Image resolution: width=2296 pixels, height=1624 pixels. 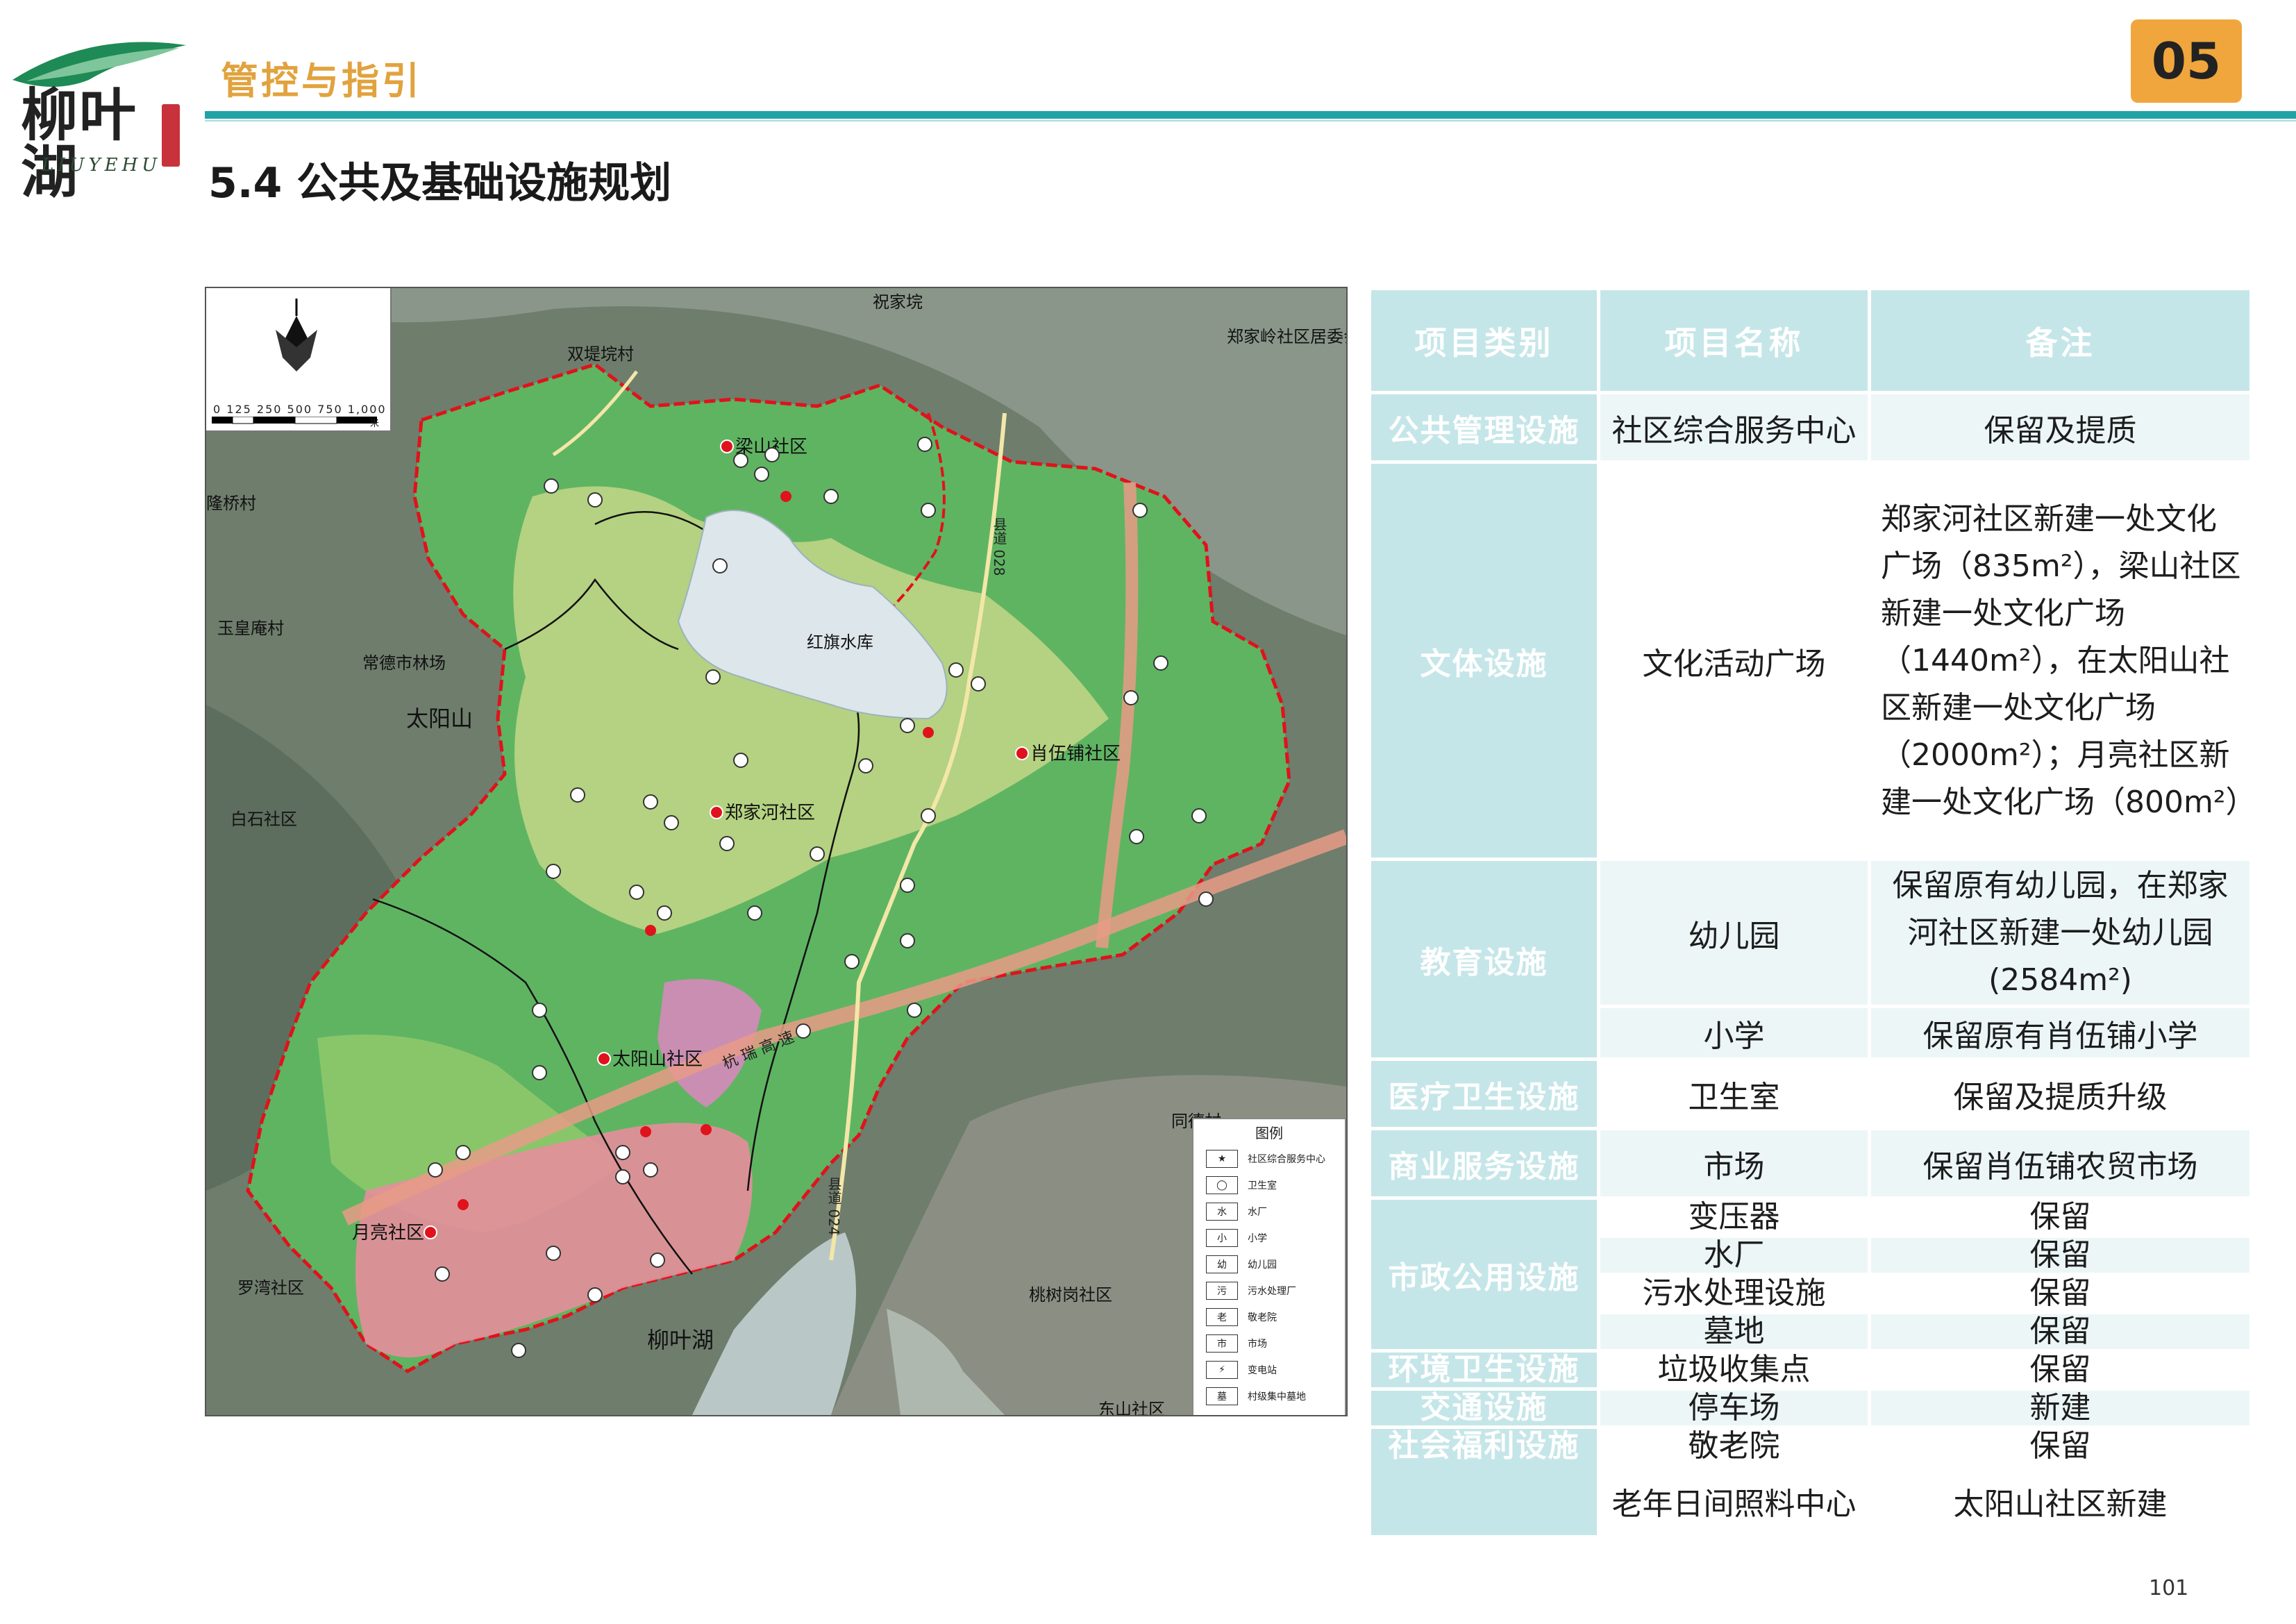 I want to click on label-zhengjiahe: 郑家河社区, so click(x=770, y=813).